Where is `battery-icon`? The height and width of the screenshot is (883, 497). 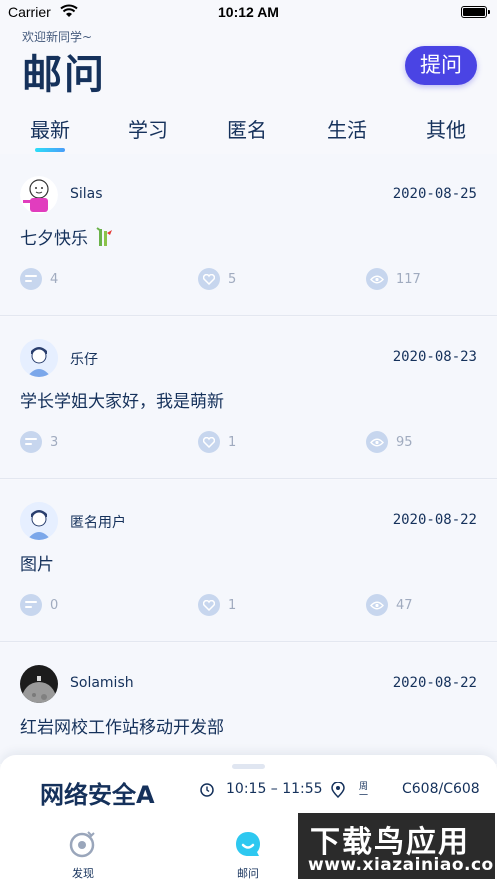
battery-icon is located at coordinates (475, 12).